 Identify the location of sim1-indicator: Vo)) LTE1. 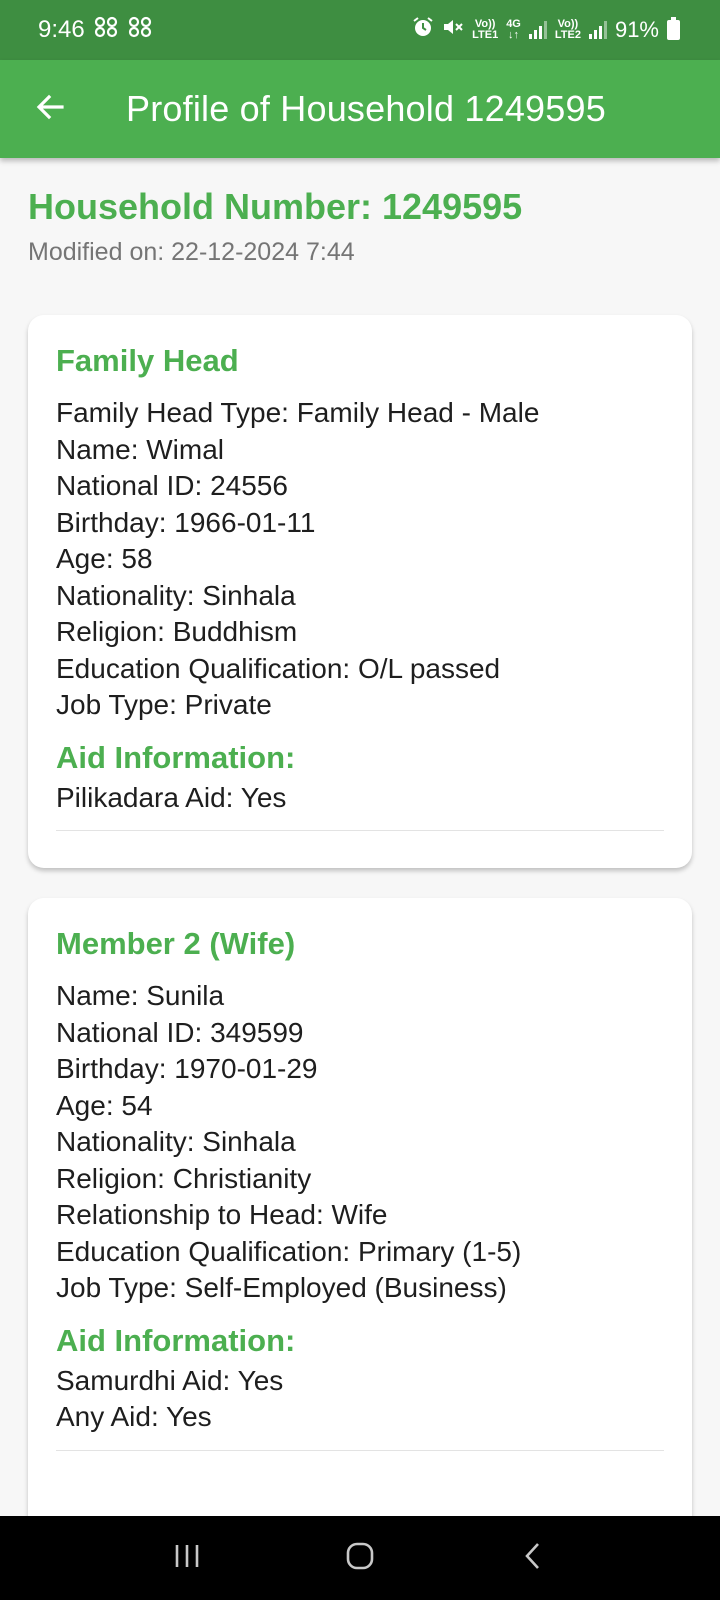
(485, 30).